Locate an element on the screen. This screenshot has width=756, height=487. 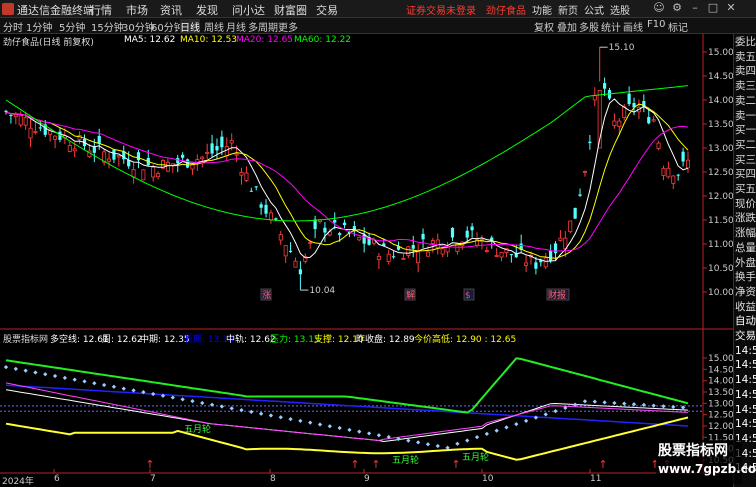
quote-panel-item: 买二 is located at coordinates (745, 144).